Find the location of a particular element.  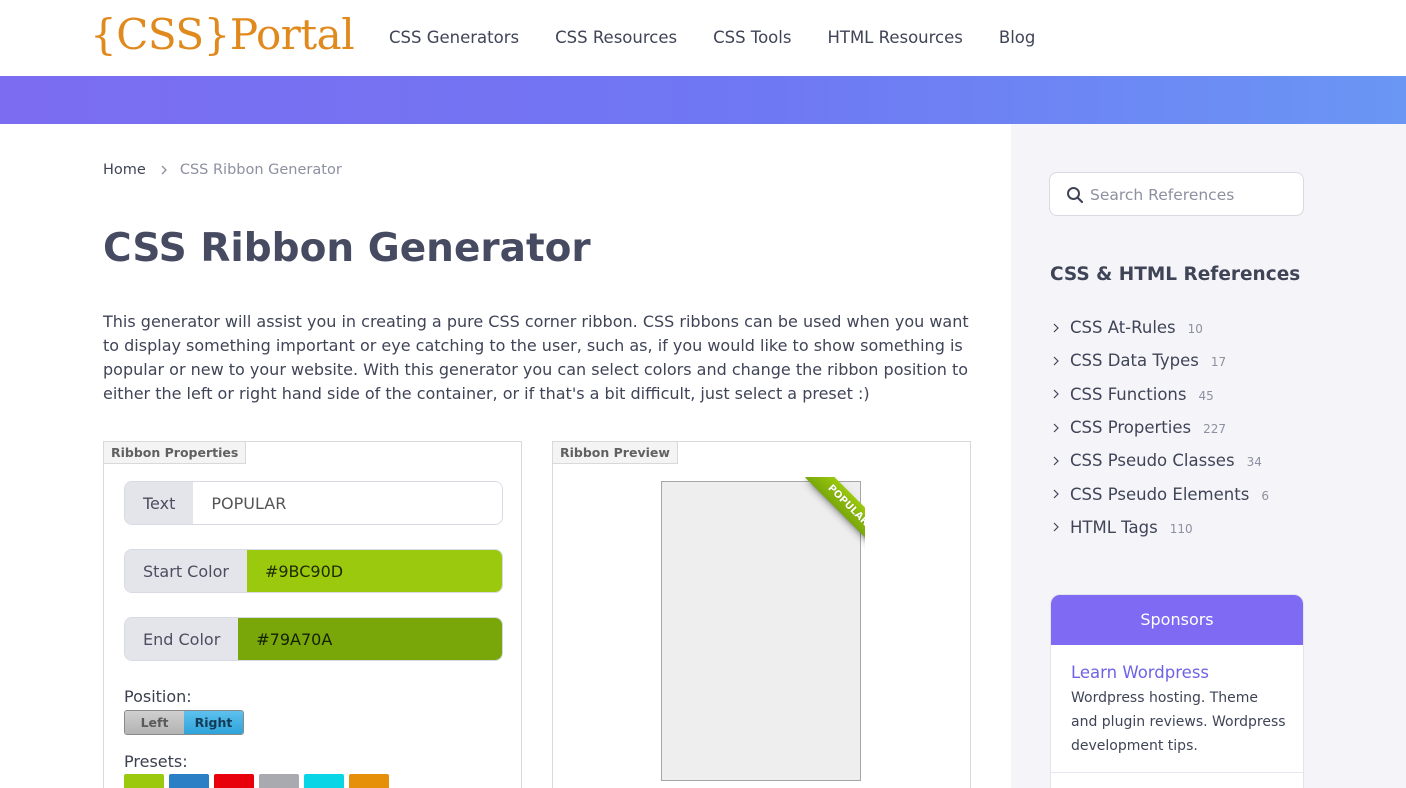

reference-item: CSS Pseudo Elements 6 is located at coordinates (1160, 493).